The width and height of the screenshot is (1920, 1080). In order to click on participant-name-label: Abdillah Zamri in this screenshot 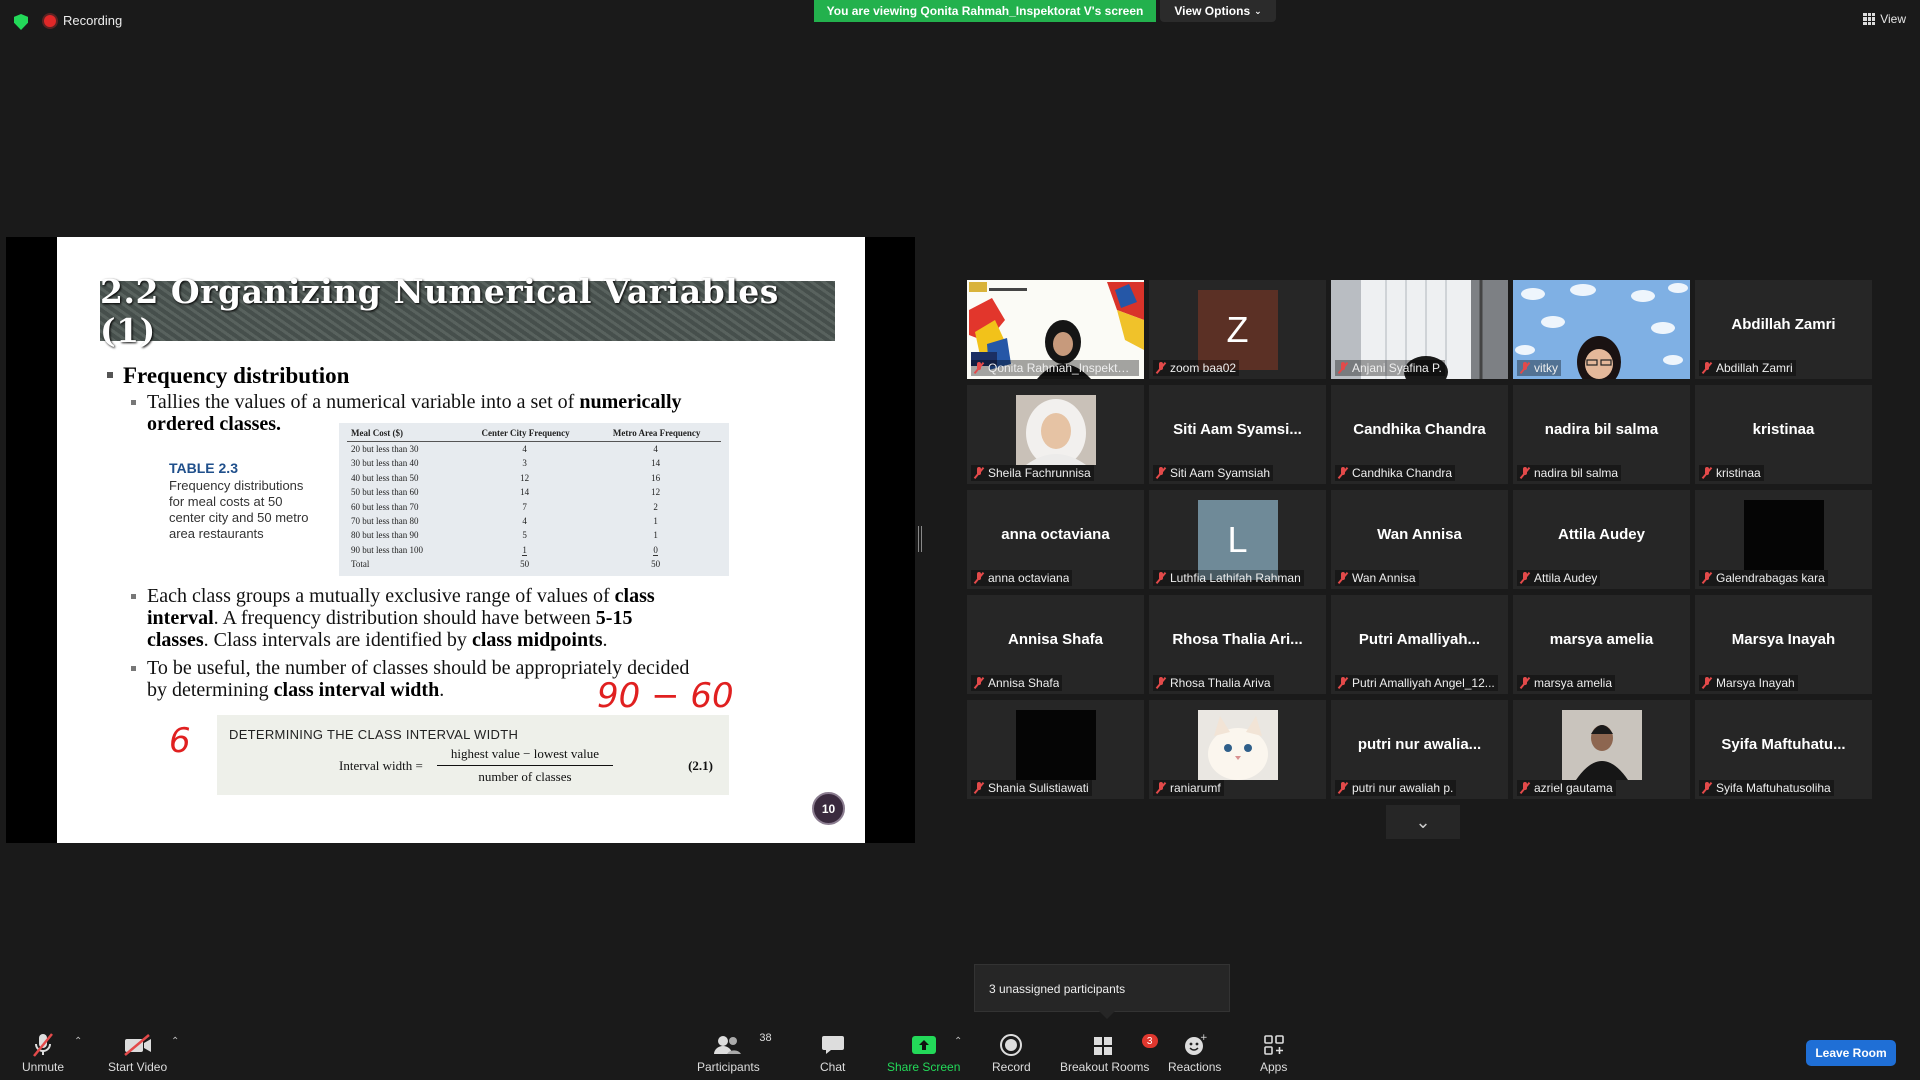, I will do `click(1747, 368)`.